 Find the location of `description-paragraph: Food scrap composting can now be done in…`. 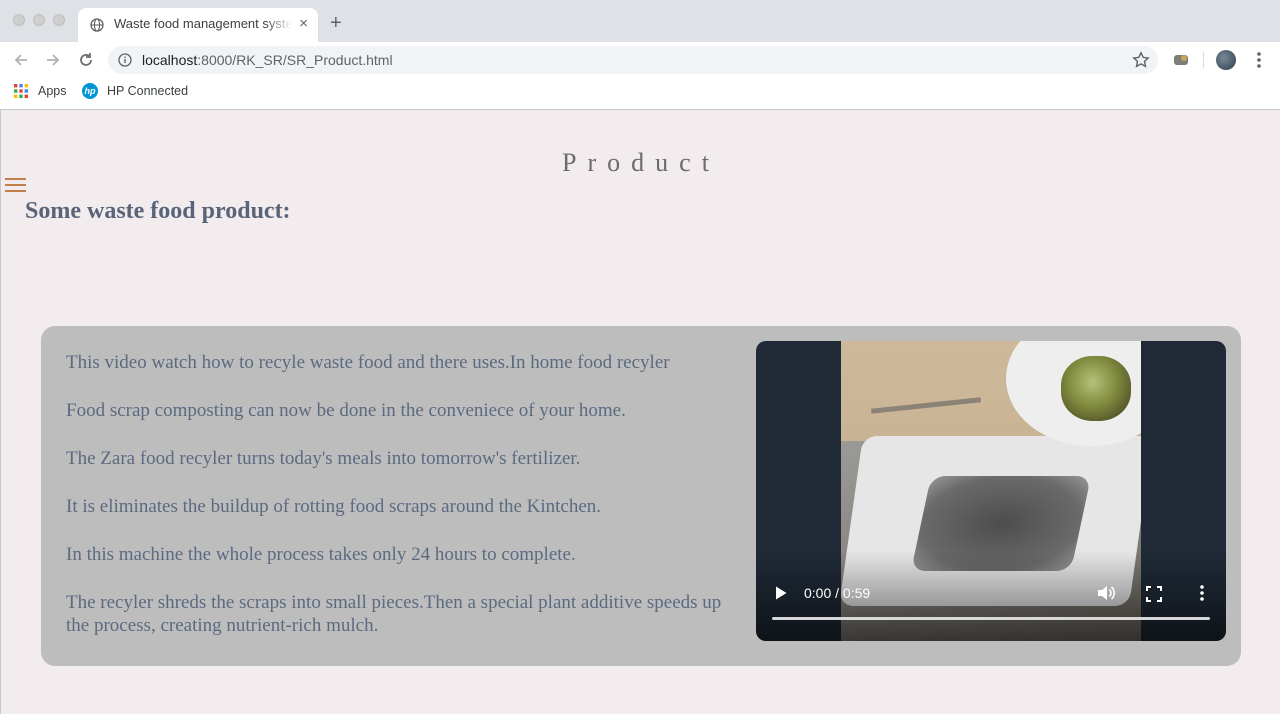

description-paragraph: Food scrap composting can now be done in… is located at coordinates (346, 410).